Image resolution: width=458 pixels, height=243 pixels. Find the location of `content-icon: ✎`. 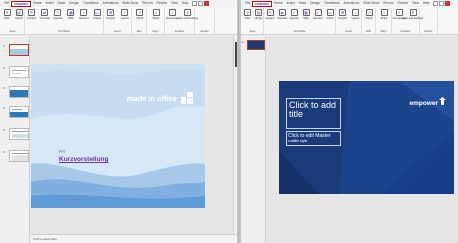

content-icon: ✎ is located at coordinates (32, 12).